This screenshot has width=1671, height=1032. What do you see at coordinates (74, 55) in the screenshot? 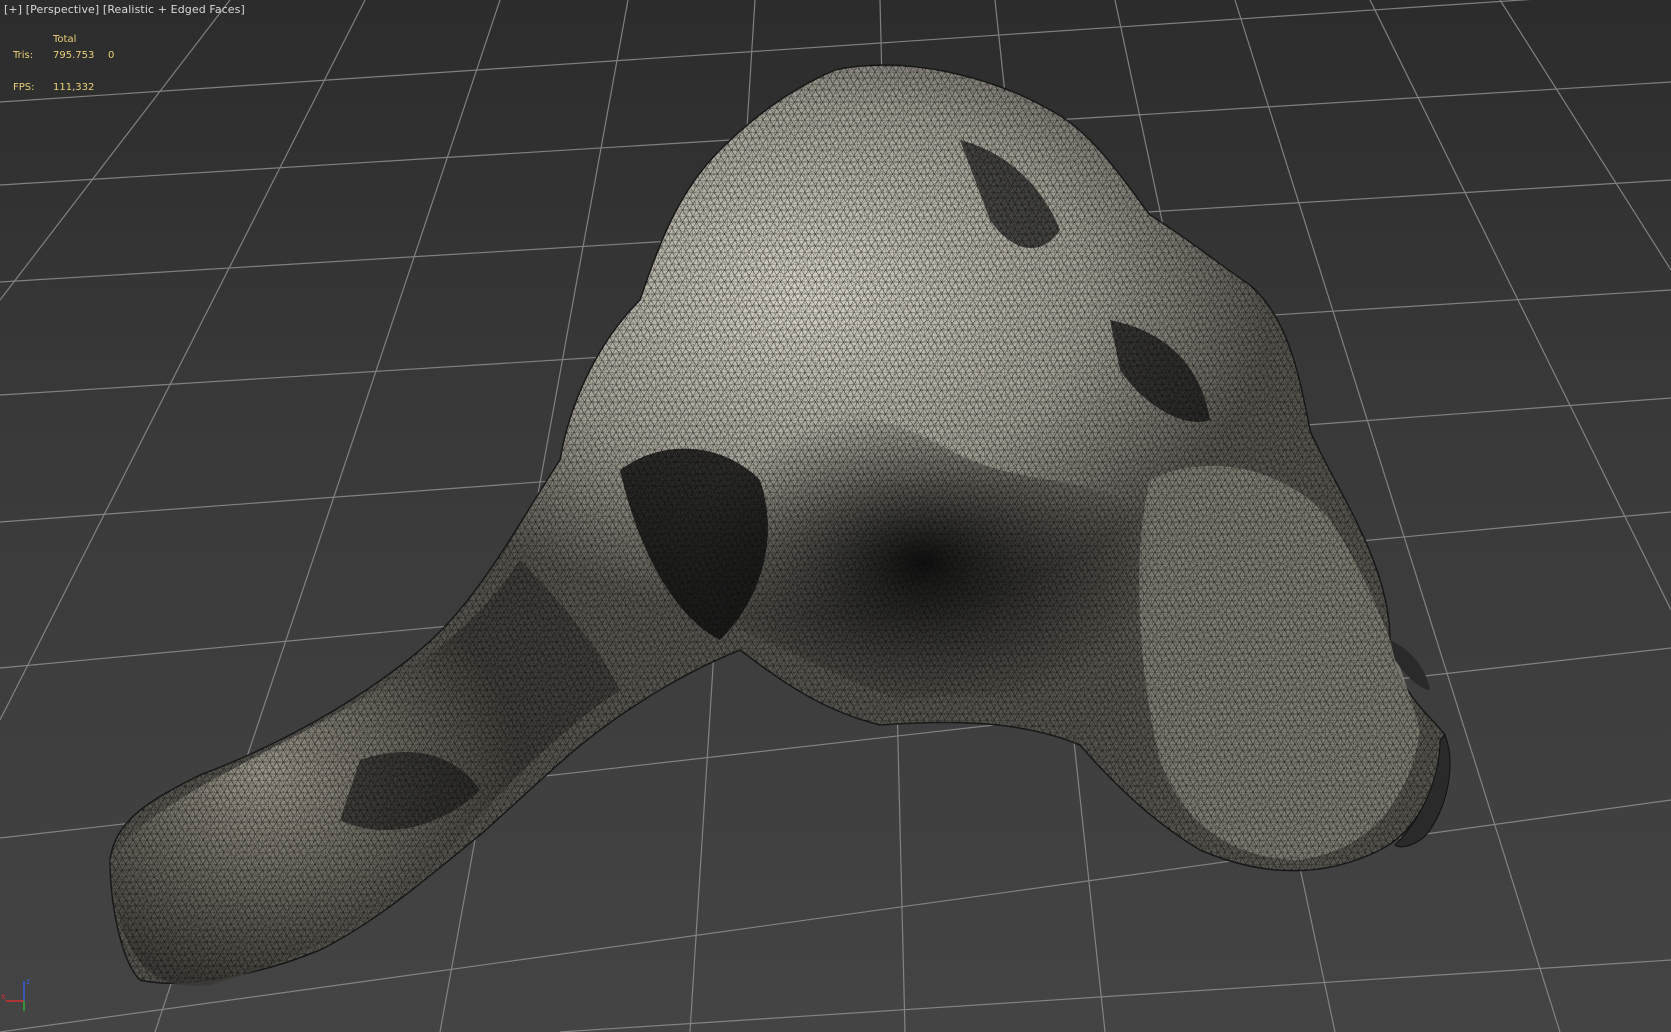
I see `stats-tris-value: 795.753` at bounding box center [74, 55].